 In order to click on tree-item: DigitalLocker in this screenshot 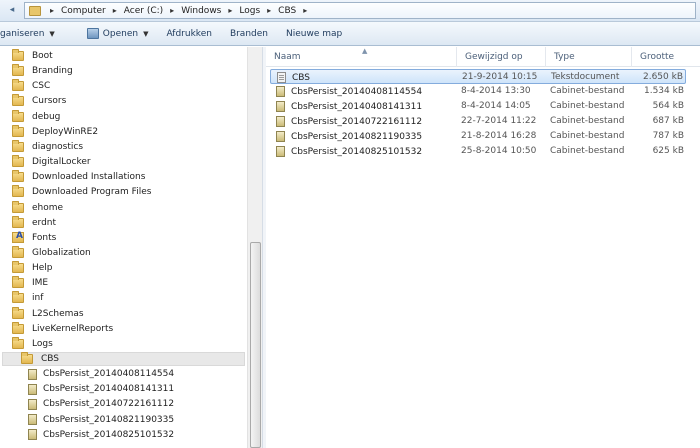, I will do `click(125, 162)`.